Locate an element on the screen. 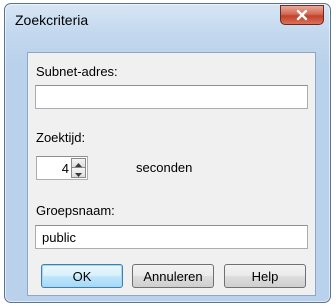 This screenshot has height=307, width=336. group-name-value: public is located at coordinates (59, 237).